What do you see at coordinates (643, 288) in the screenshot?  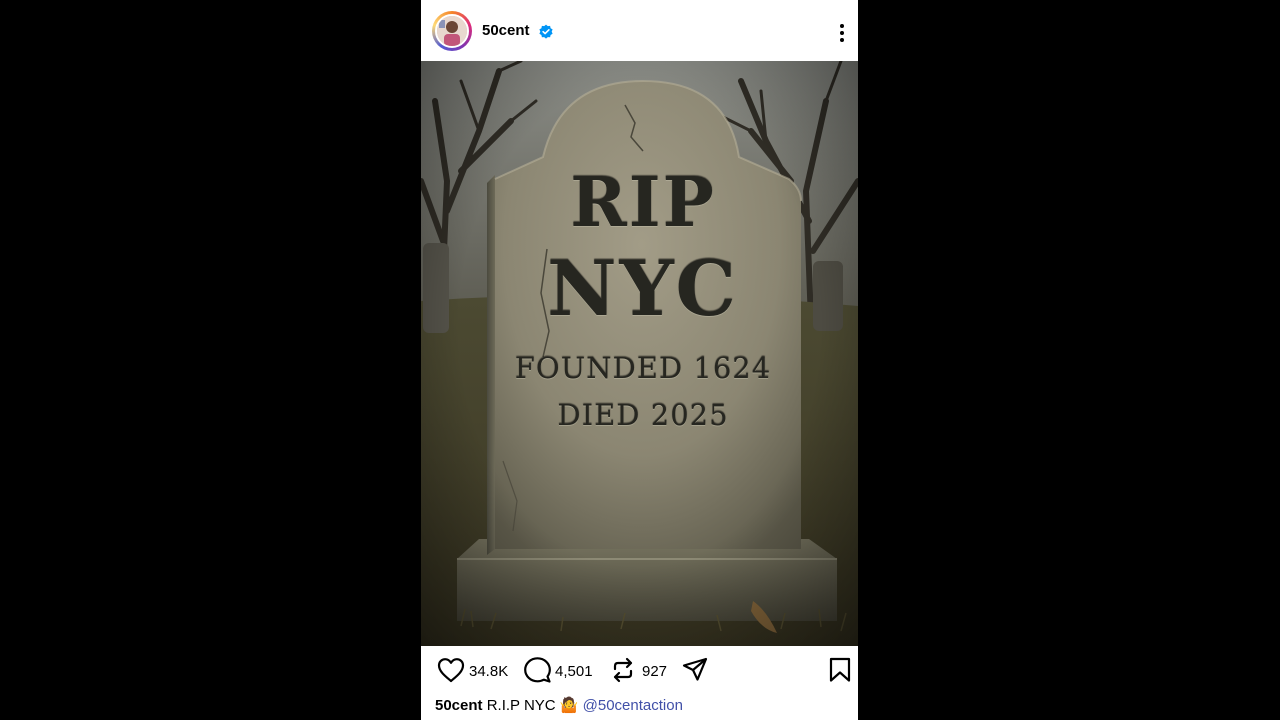 I see `epitaph-line-2: NYC` at bounding box center [643, 288].